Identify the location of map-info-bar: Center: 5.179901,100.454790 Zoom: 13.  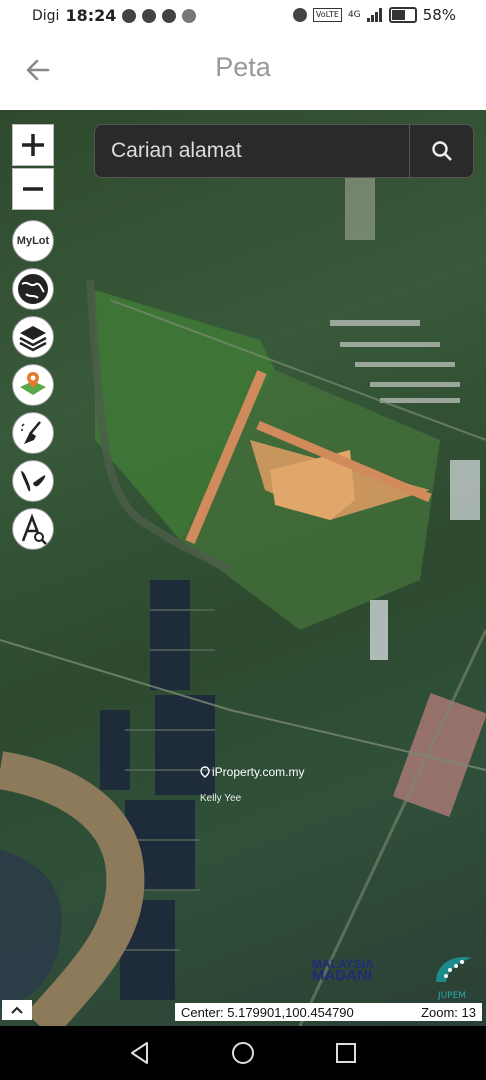
(328, 1012).